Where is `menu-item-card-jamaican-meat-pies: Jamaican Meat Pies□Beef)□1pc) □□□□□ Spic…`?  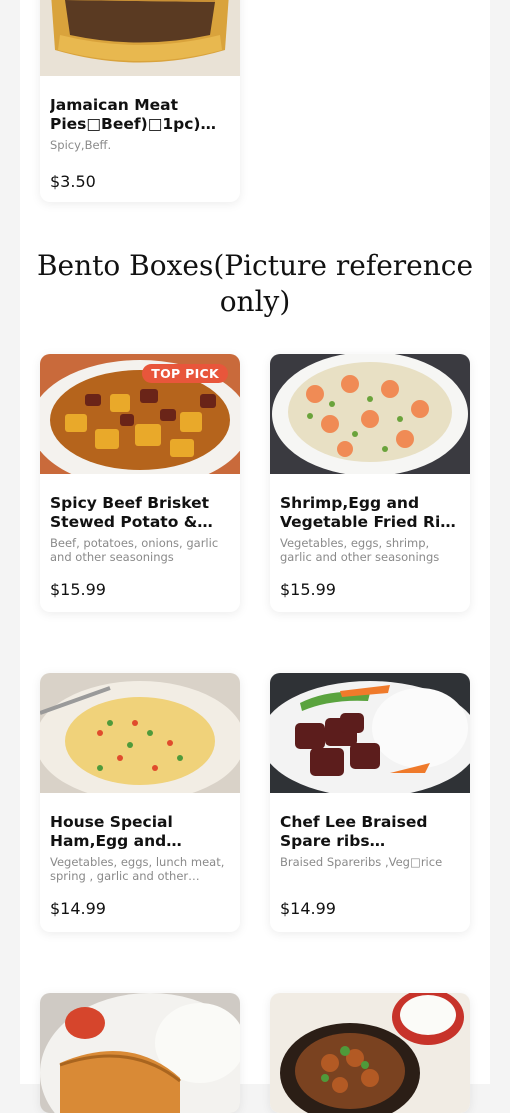
menu-item-card-jamaican-meat-pies: Jamaican Meat Pies□Beef)□1pc) □□□□□ Spic… is located at coordinates (140, 101).